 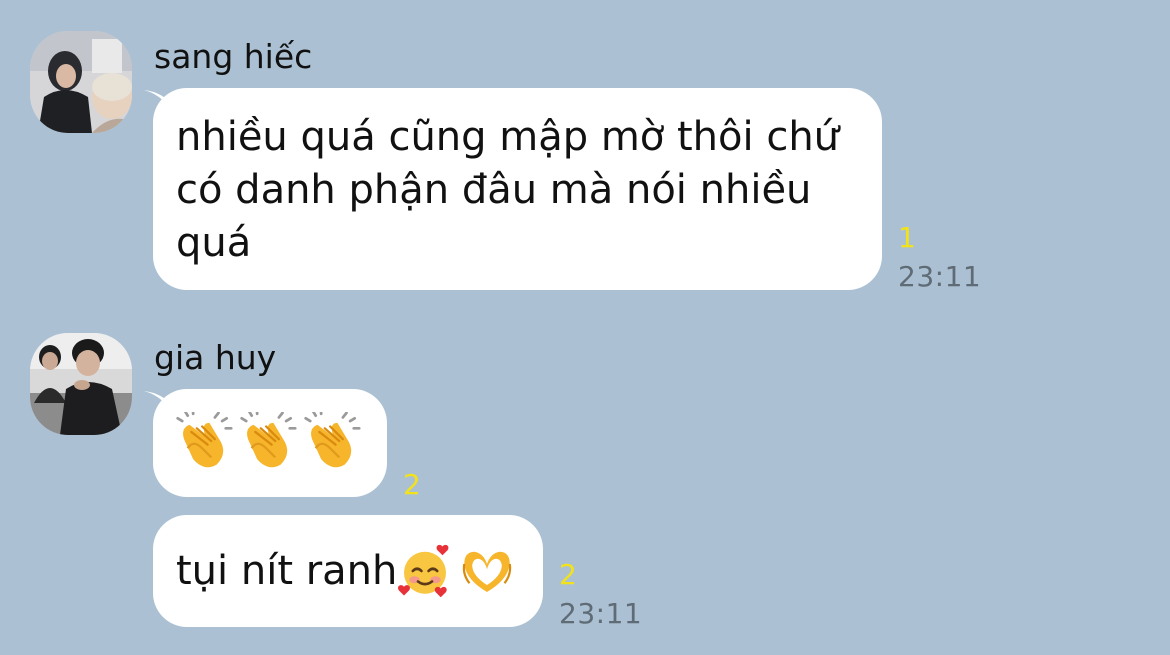 I want to click on heart-hands-emoji-icon, so click(x=487, y=571).